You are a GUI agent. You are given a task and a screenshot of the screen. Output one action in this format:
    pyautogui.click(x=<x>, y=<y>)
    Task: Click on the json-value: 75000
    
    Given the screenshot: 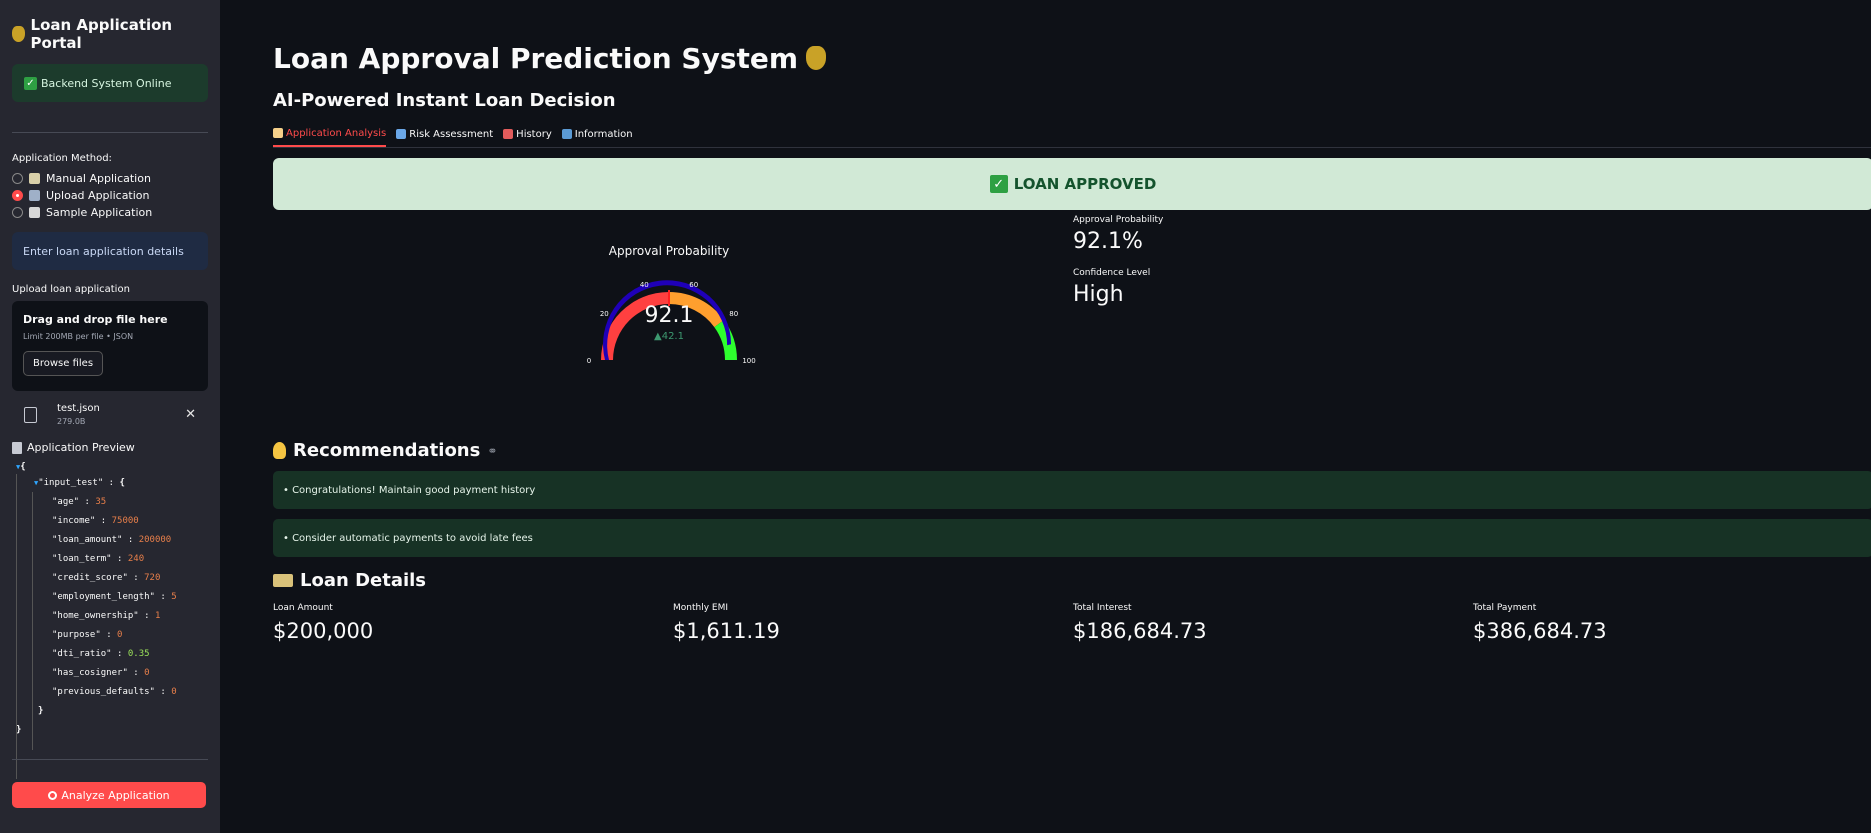 What is the action you would take?
    pyautogui.click(x=125, y=521)
    